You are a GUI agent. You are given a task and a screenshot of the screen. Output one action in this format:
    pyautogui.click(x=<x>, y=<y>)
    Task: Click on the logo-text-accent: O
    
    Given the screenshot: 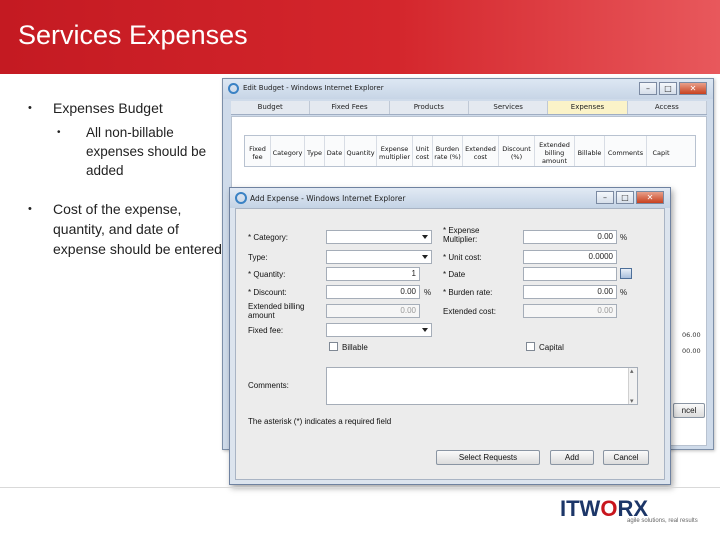 What is the action you would take?
    pyautogui.click(x=609, y=508)
    